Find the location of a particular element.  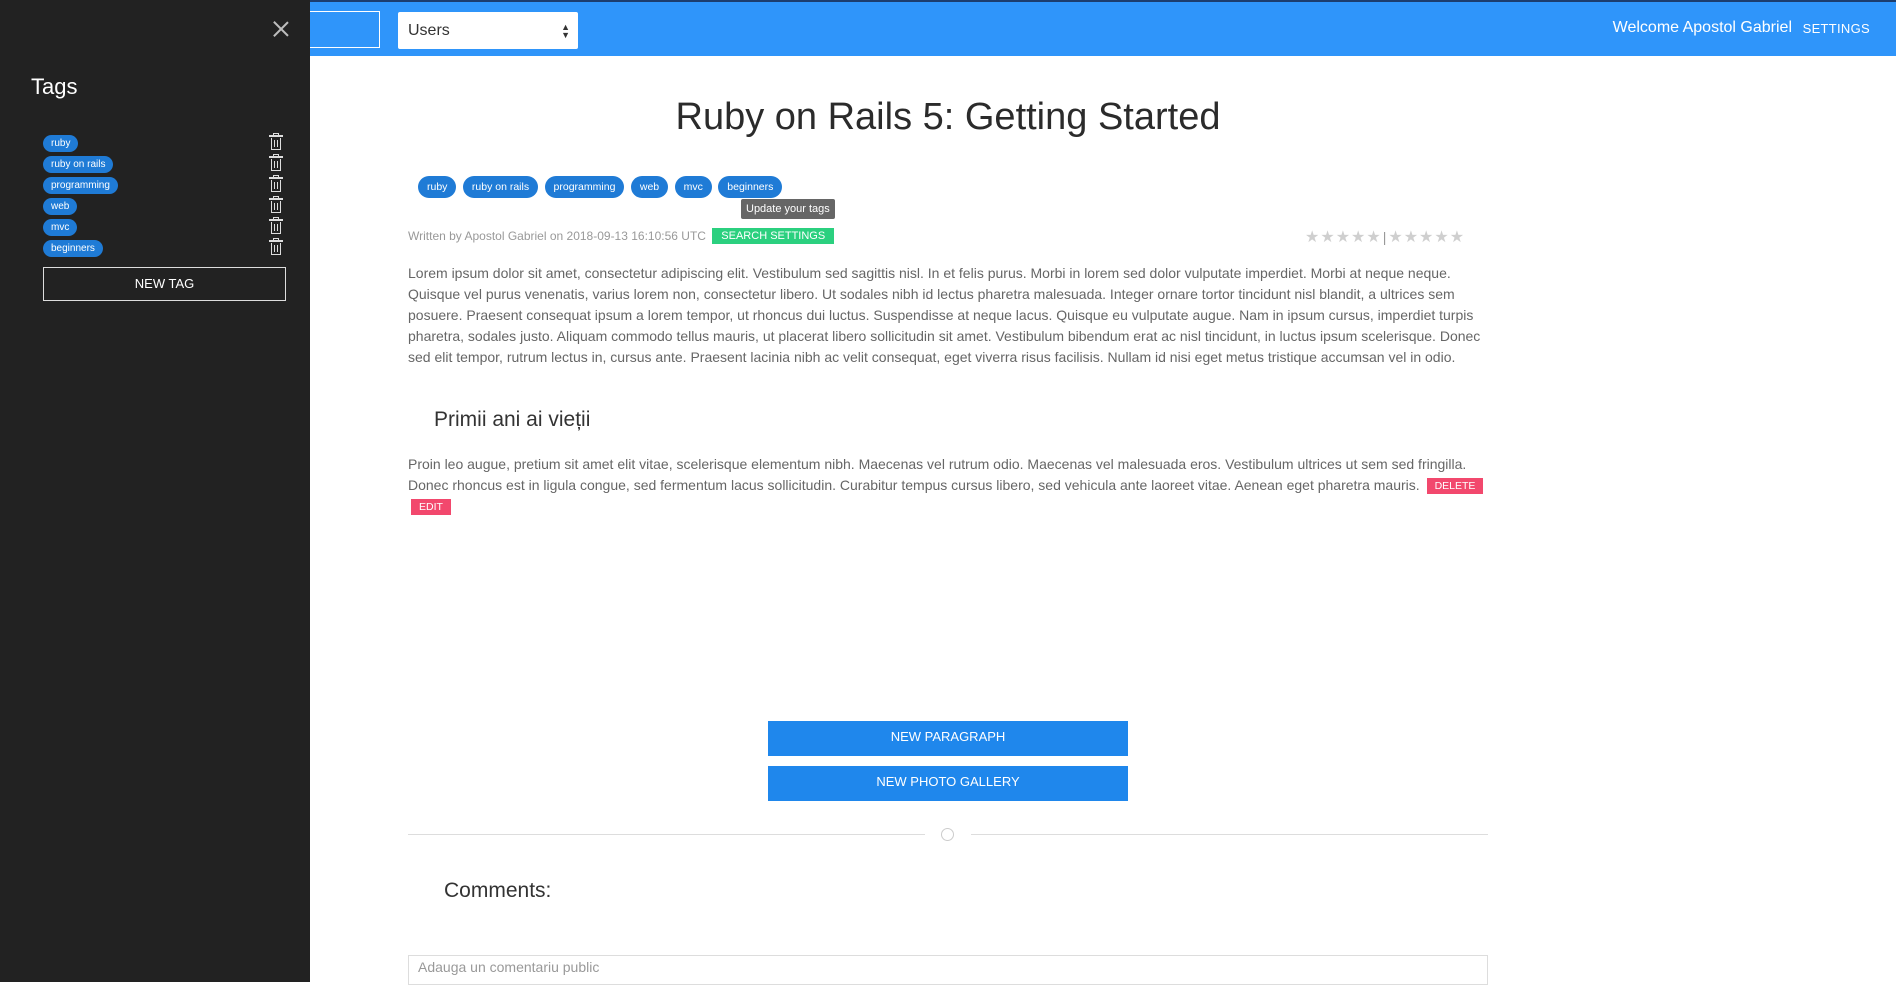

search-settings-button: SEARCH SETTINGS is located at coordinates (773, 236).